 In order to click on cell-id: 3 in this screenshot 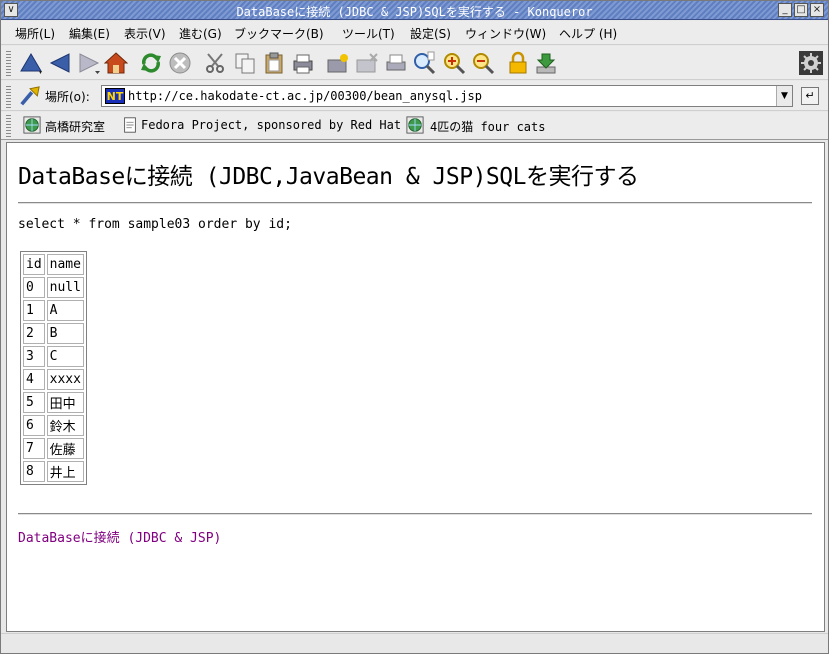, I will do `click(34, 356)`.